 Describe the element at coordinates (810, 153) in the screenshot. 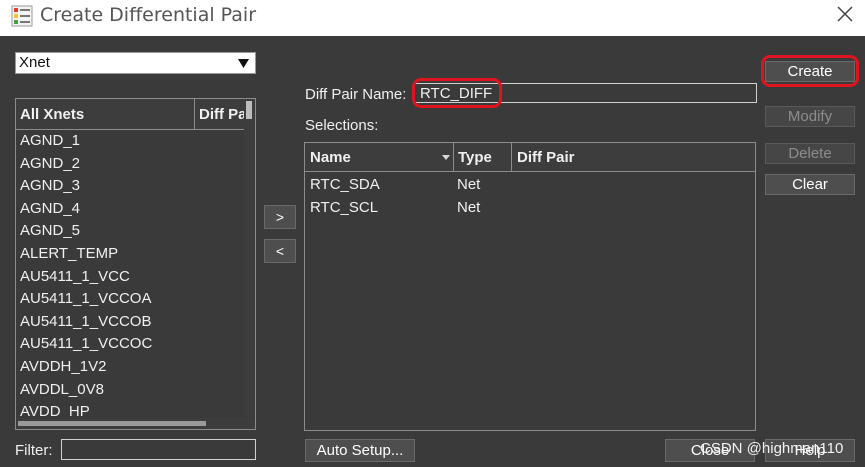

I see `delete-button: Delete` at that location.